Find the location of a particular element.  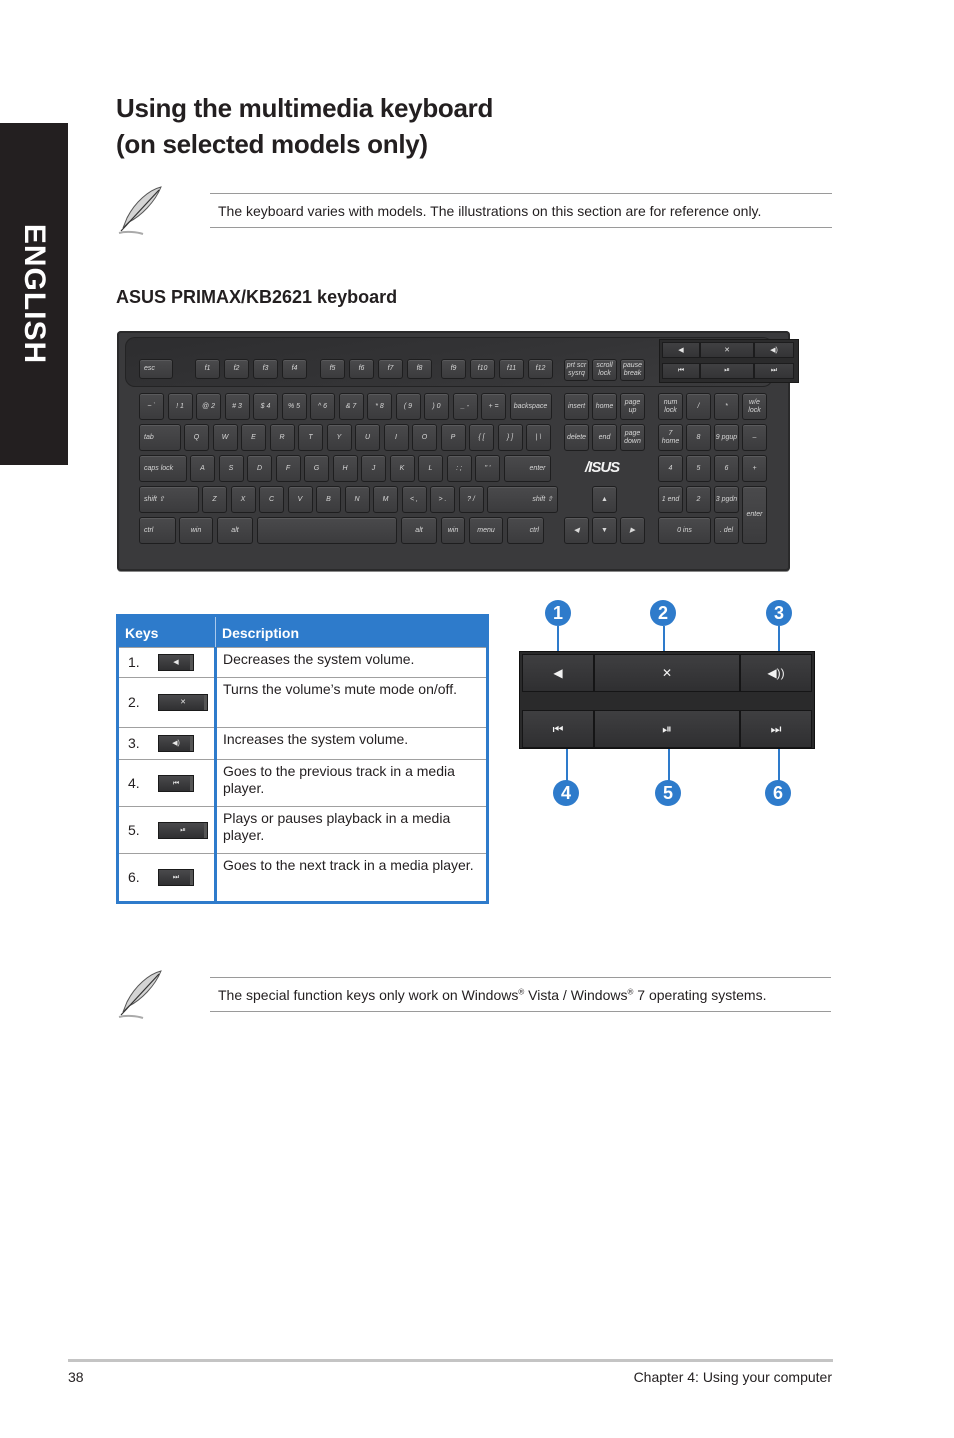

key-caps-lock: caps lock is located at coordinates (163, 468).